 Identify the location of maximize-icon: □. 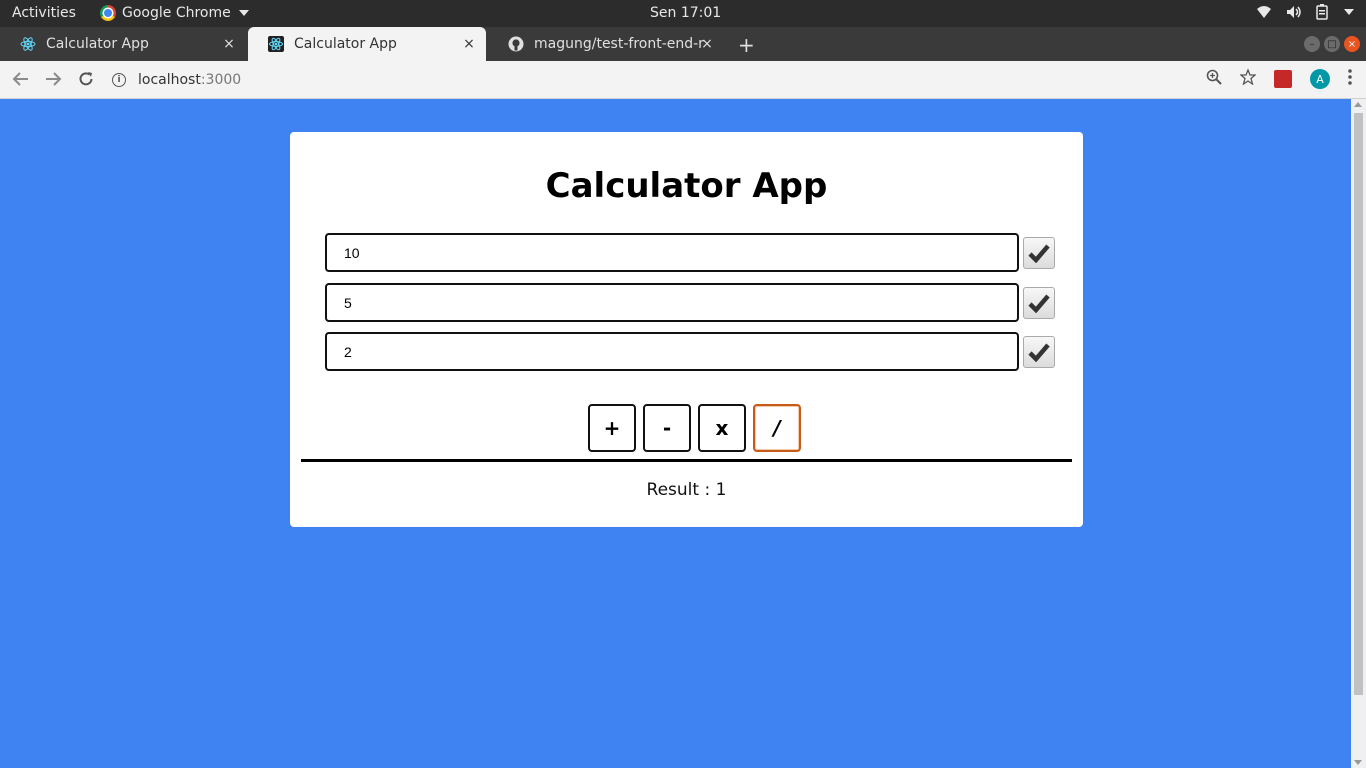
(1332, 44).